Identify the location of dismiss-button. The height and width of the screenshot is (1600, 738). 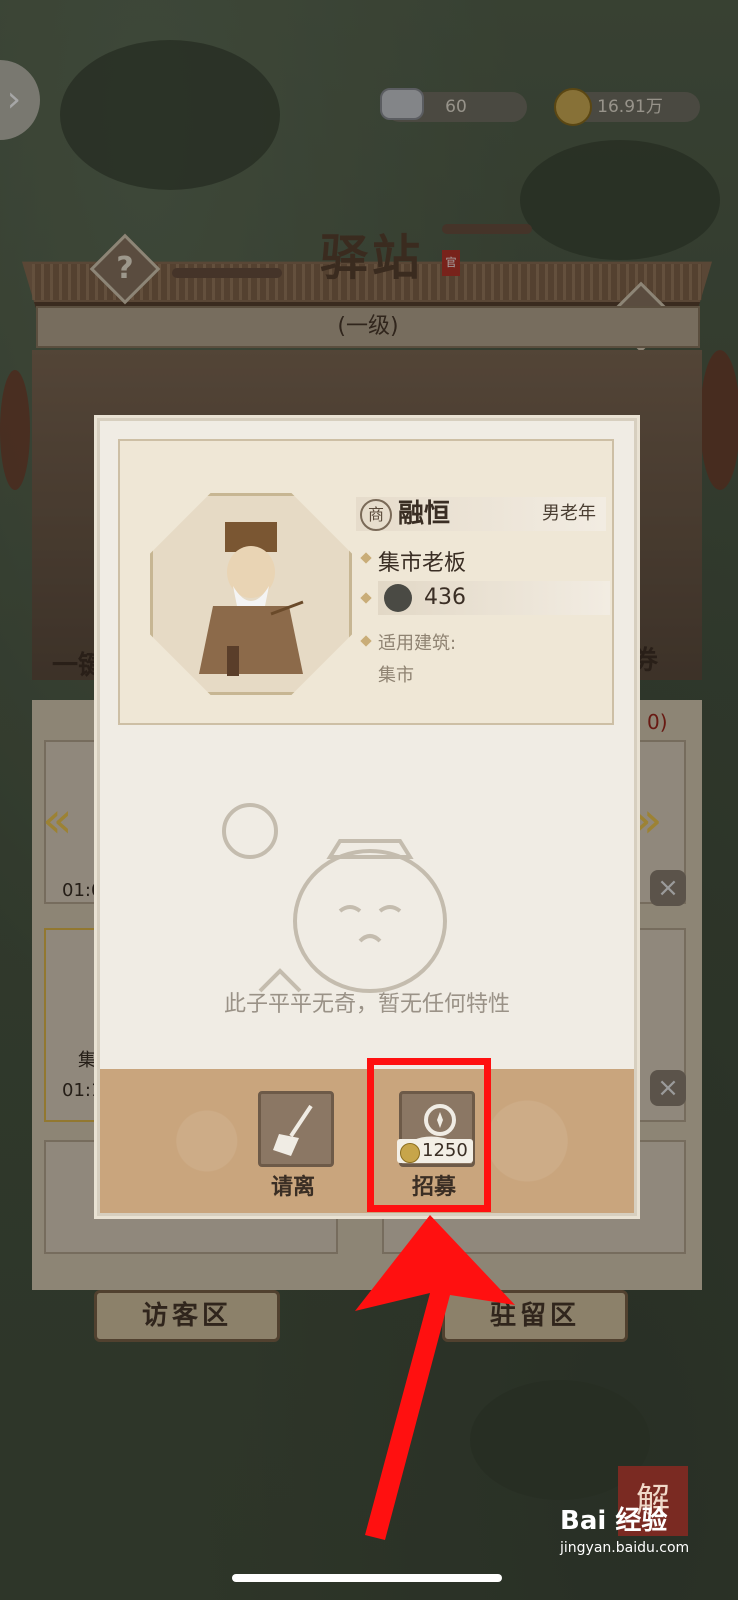
(296, 1129).